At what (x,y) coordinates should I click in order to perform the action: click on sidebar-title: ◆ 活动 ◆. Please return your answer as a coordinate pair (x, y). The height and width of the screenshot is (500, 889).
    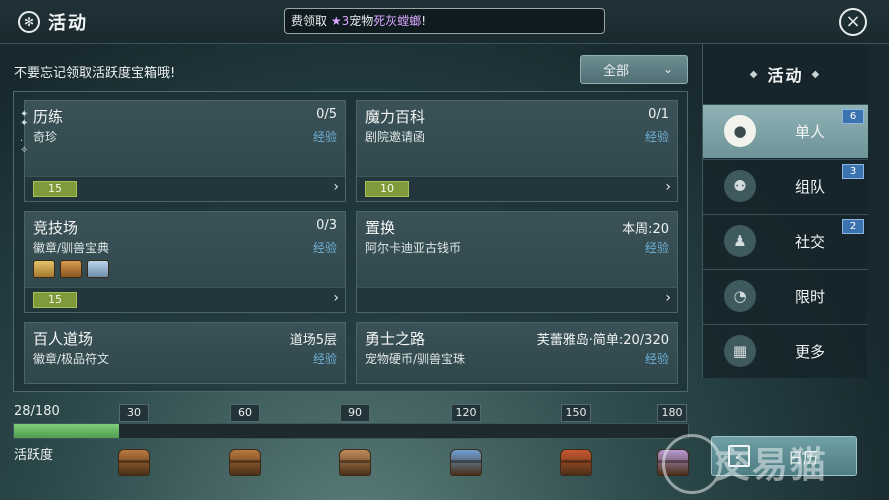
    Looking at the image, I should click on (785, 74).